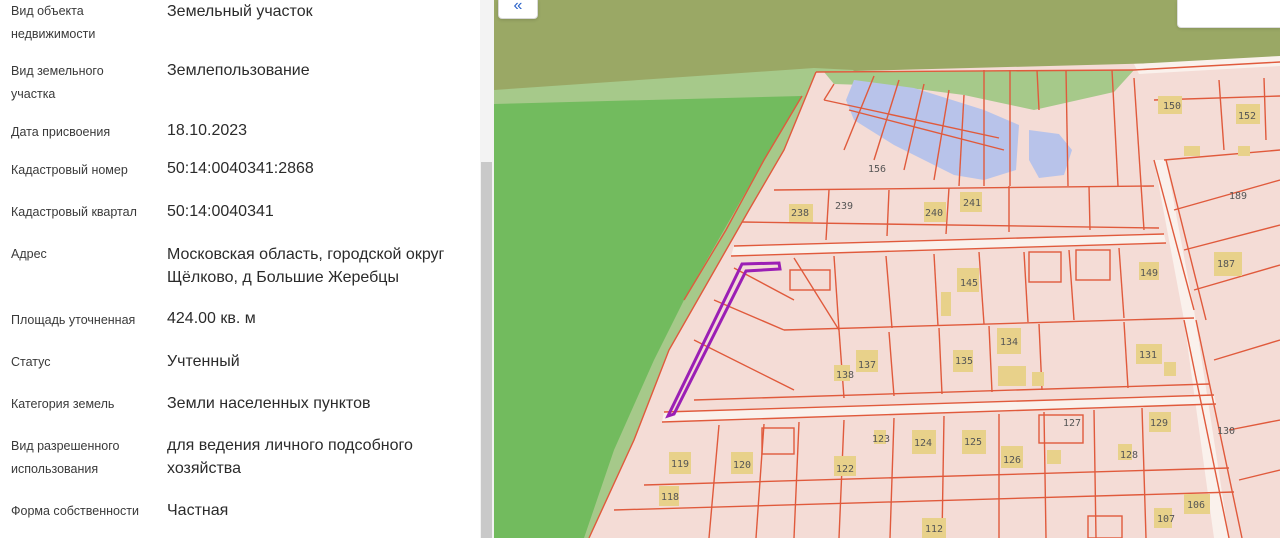 The width and height of the screenshot is (1280, 538). I want to click on collapse-panel-button: «, so click(518, 9).